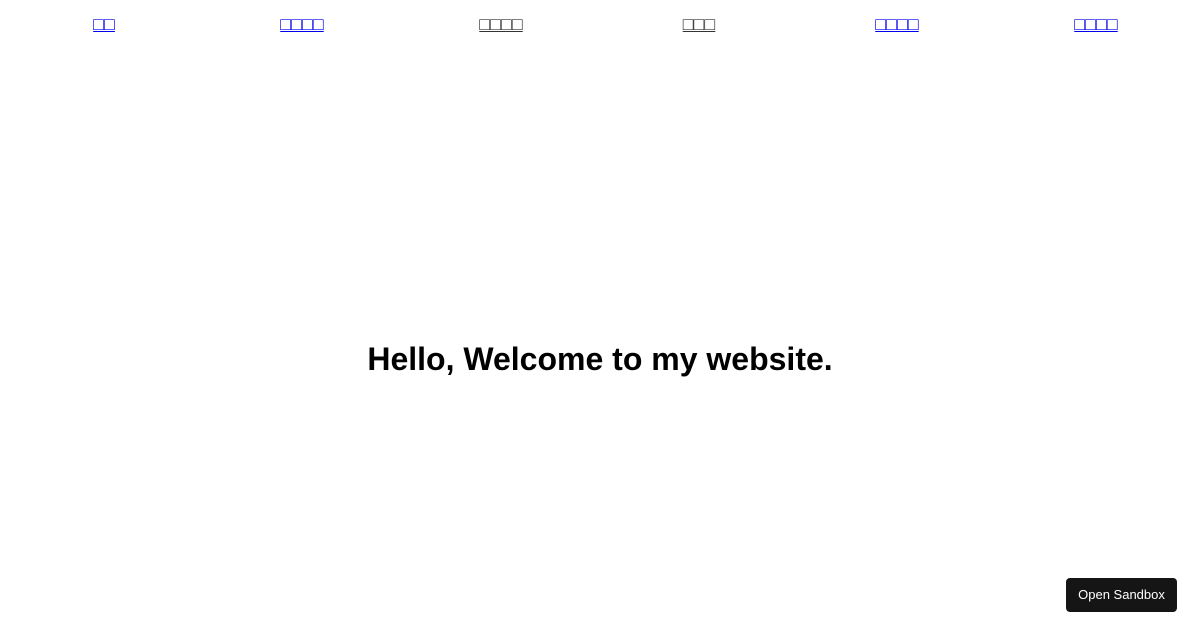 The image size is (1200, 630). I want to click on nav-link-1: □□, so click(104, 24).